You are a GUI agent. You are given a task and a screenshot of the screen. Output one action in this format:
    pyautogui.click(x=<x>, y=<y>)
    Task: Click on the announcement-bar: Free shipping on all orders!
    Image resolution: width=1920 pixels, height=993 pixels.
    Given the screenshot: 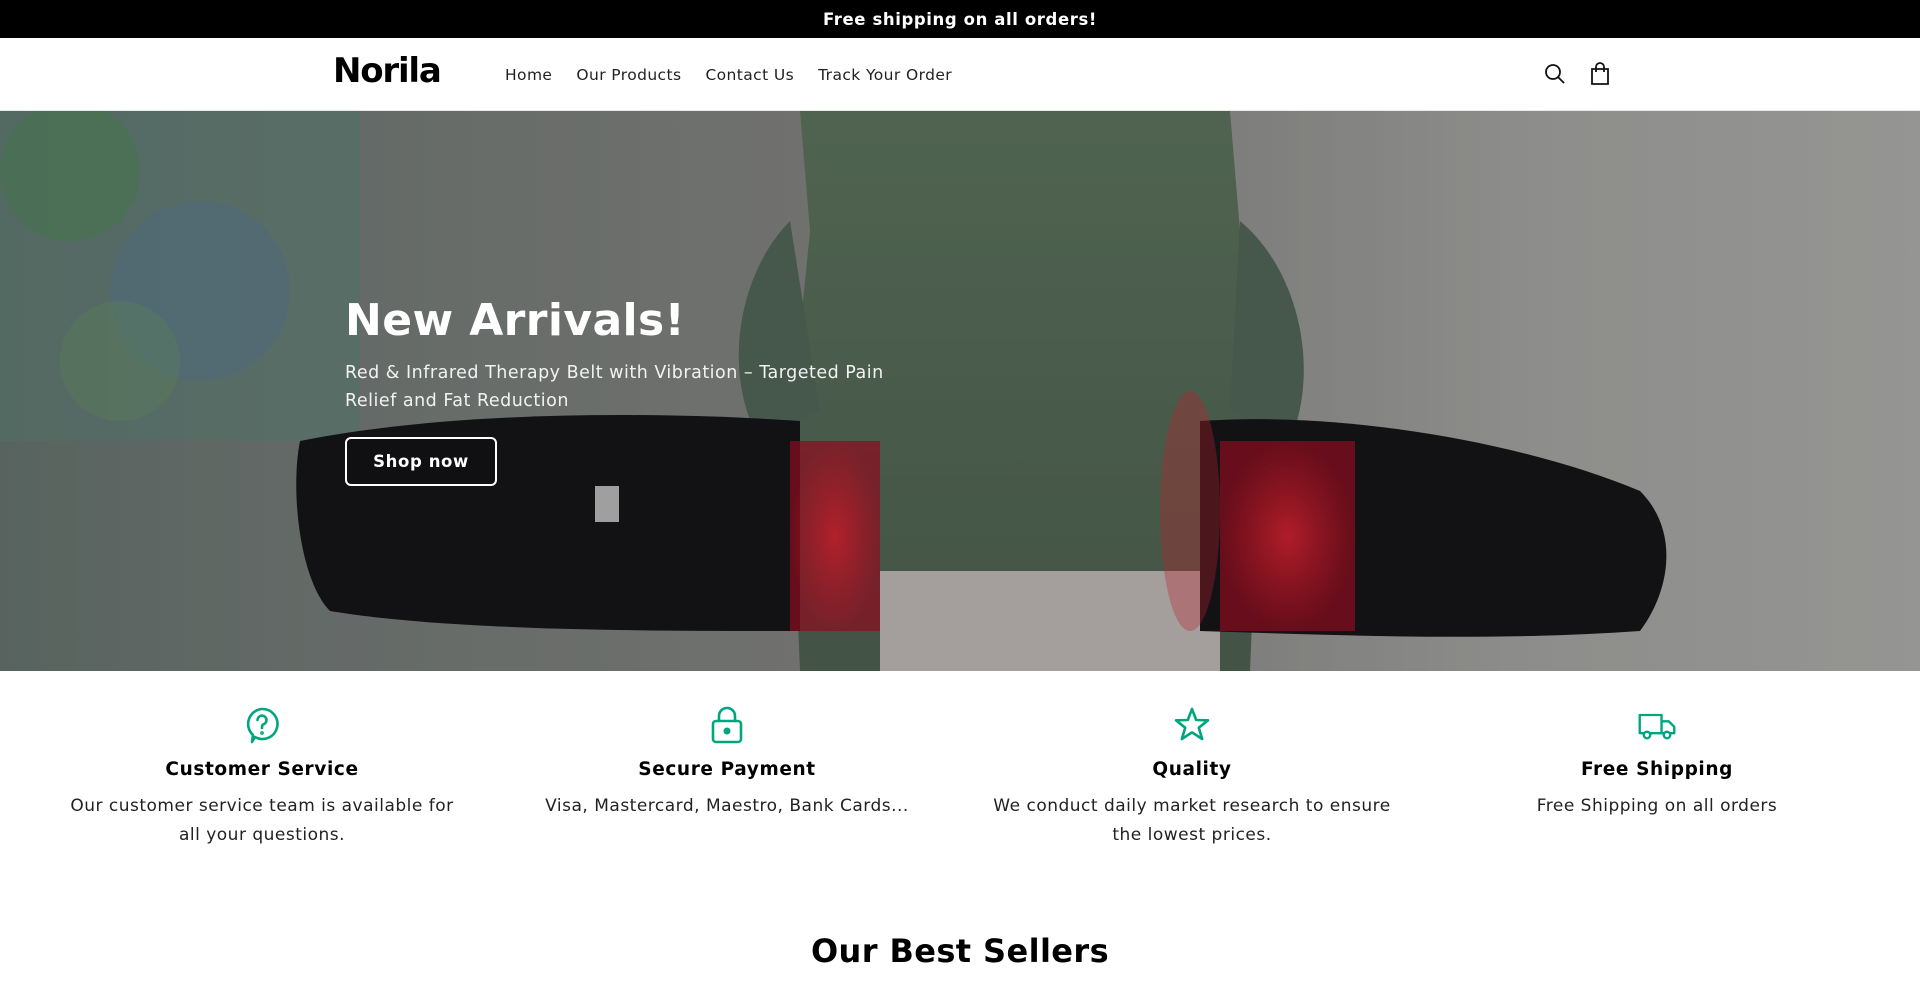 What is the action you would take?
    pyautogui.click(x=960, y=19)
    